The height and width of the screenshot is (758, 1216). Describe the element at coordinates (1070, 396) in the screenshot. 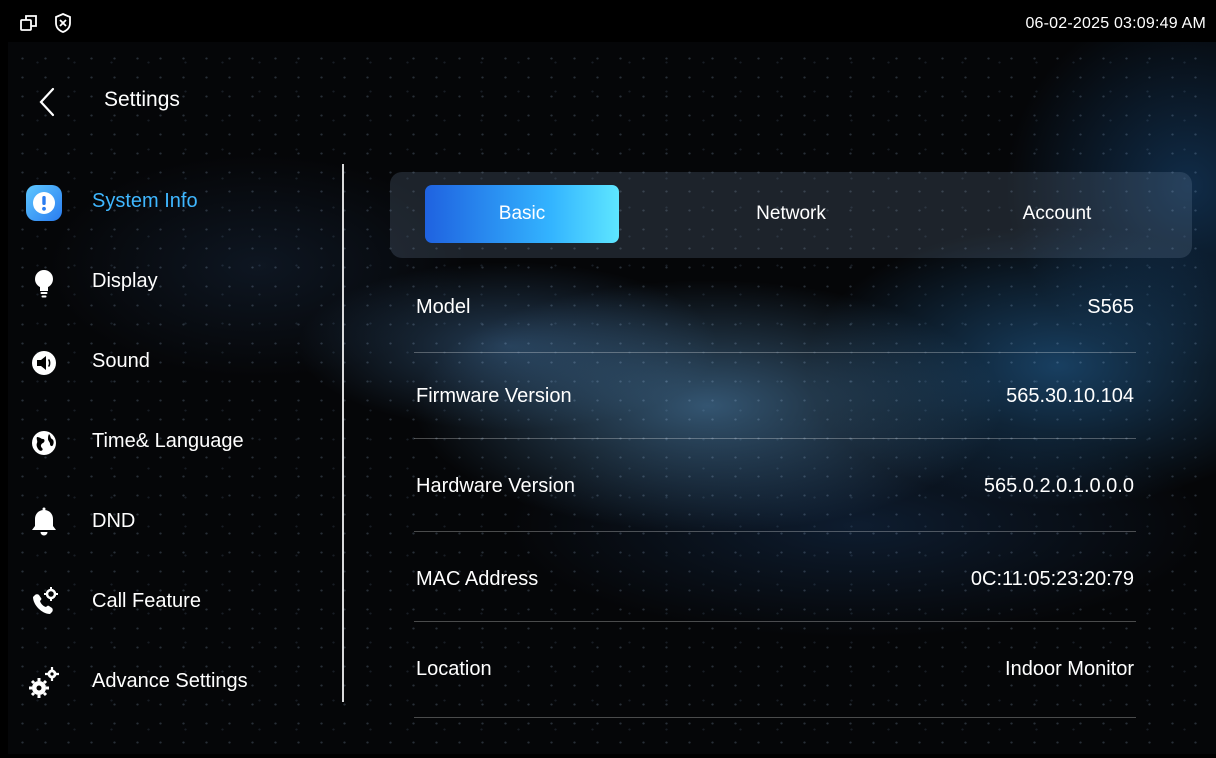

I see `info-value: 565.30.10.104` at that location.